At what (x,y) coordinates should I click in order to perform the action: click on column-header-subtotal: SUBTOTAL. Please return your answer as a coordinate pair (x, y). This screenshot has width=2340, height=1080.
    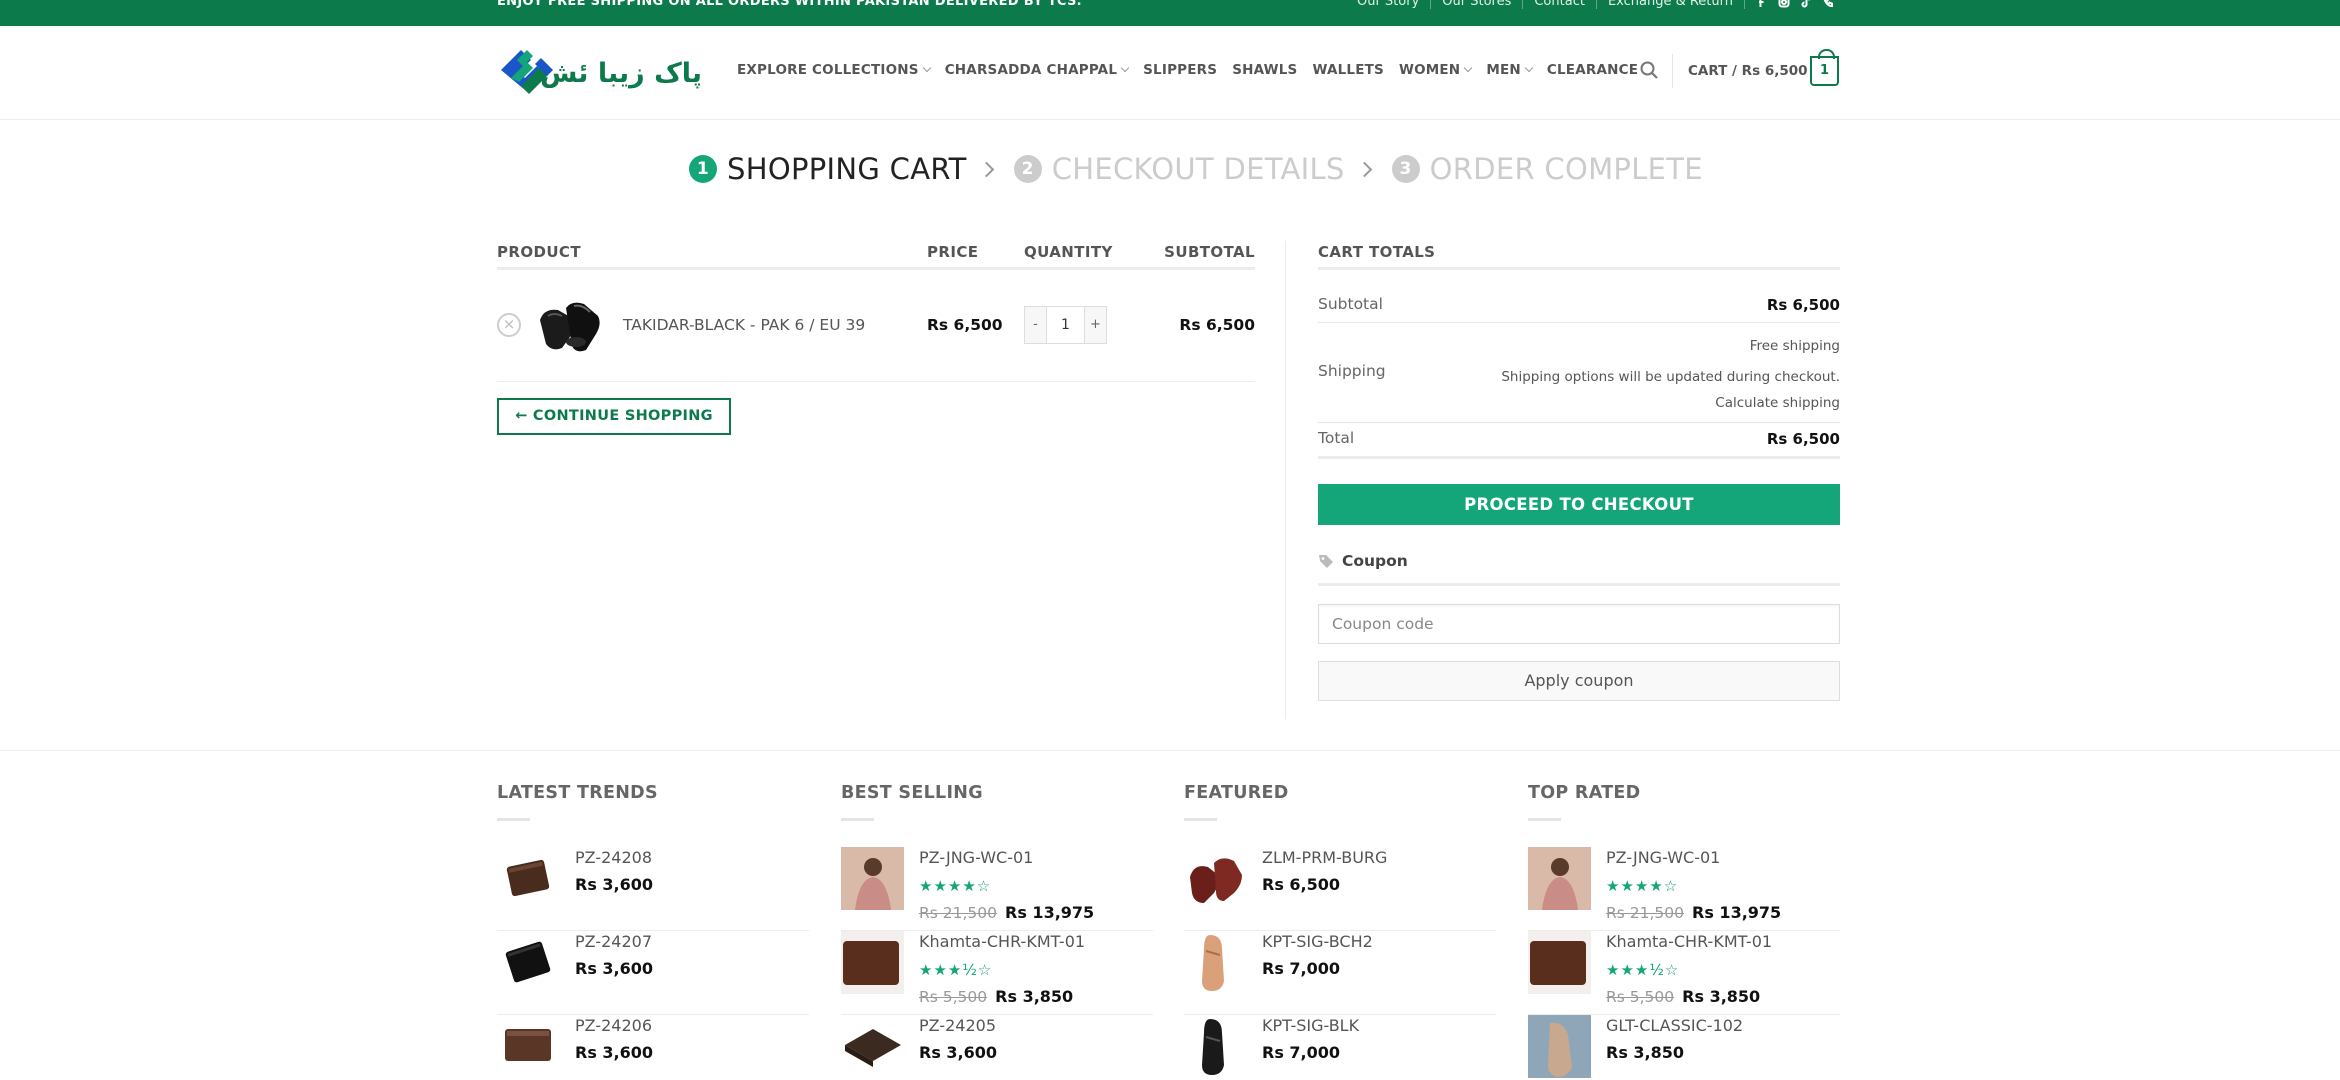
    Looking at the image, I should click on (1209, 252).